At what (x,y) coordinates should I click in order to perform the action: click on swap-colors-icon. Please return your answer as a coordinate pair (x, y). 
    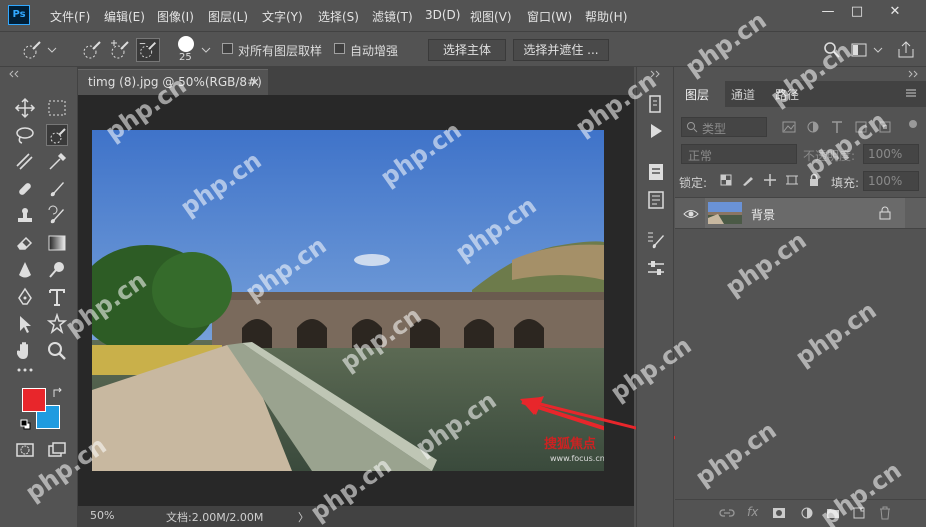
    Looking at the image, I should click on (58, 393).